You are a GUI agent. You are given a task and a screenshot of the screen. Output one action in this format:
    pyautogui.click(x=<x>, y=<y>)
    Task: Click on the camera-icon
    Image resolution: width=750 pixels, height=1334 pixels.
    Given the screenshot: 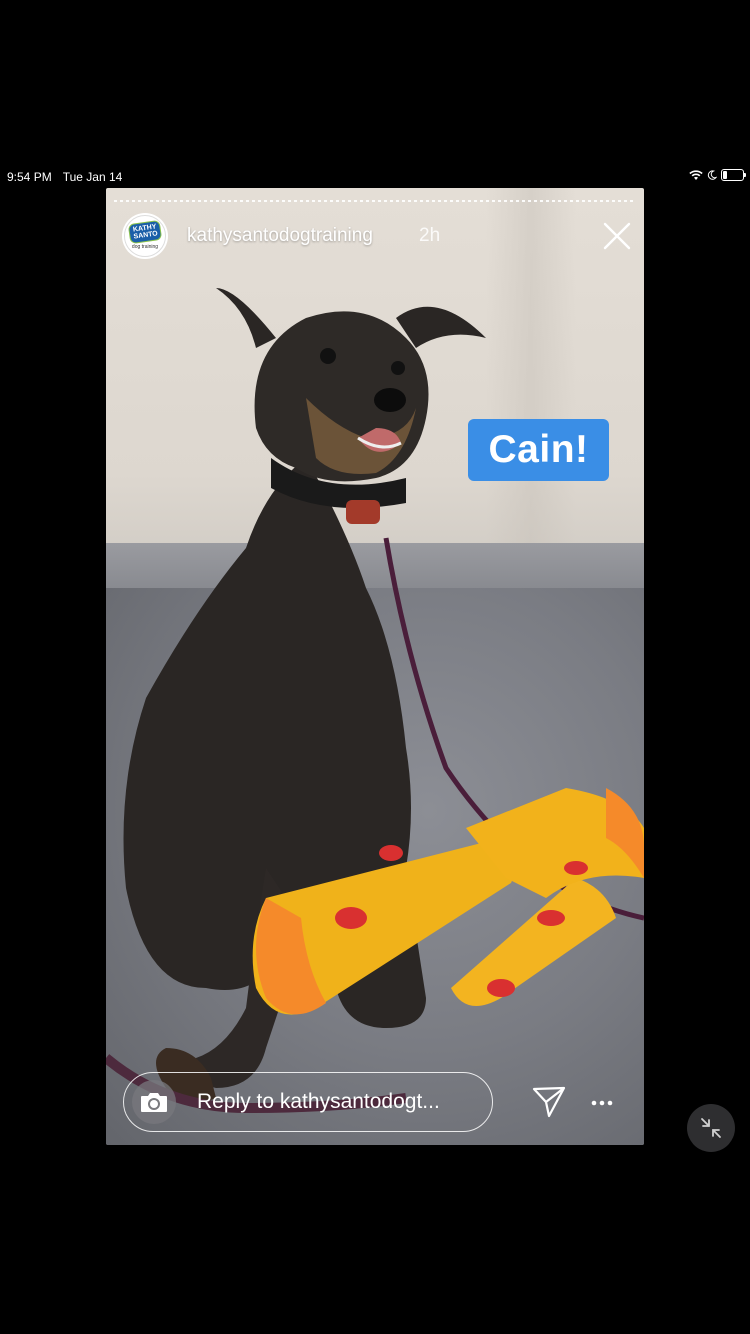 What is the action you would take?
    pyautogui.click(x=154, y=1102)
    